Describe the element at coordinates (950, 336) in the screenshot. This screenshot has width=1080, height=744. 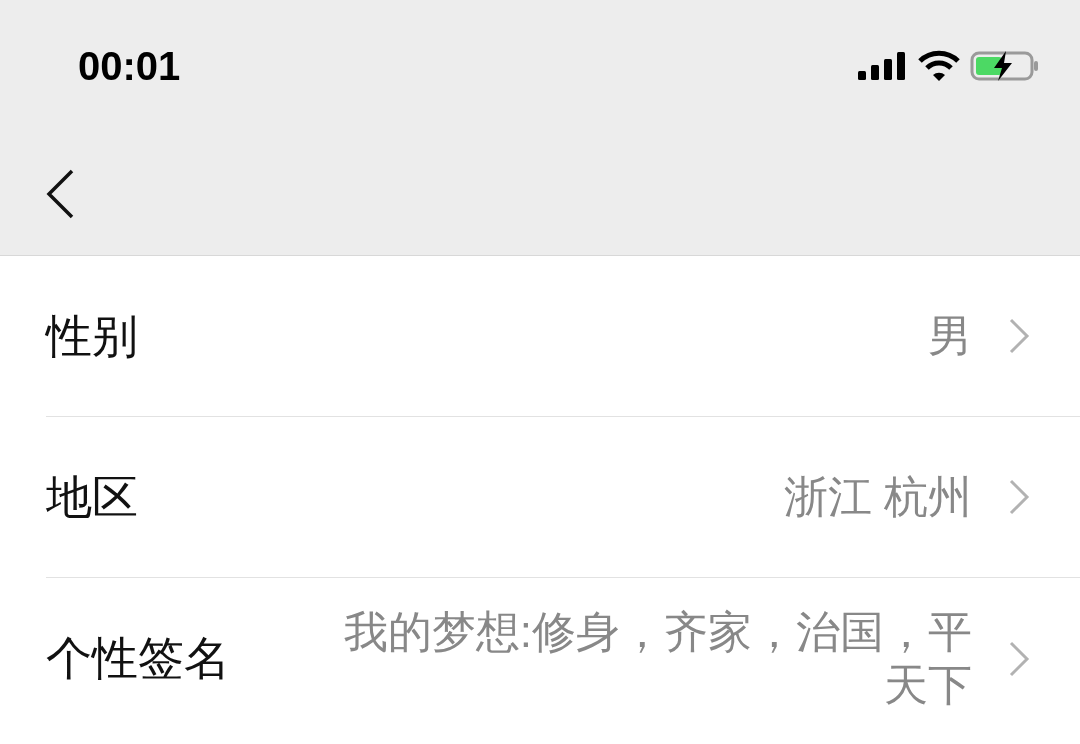
I see `row-value: 男` at that location.